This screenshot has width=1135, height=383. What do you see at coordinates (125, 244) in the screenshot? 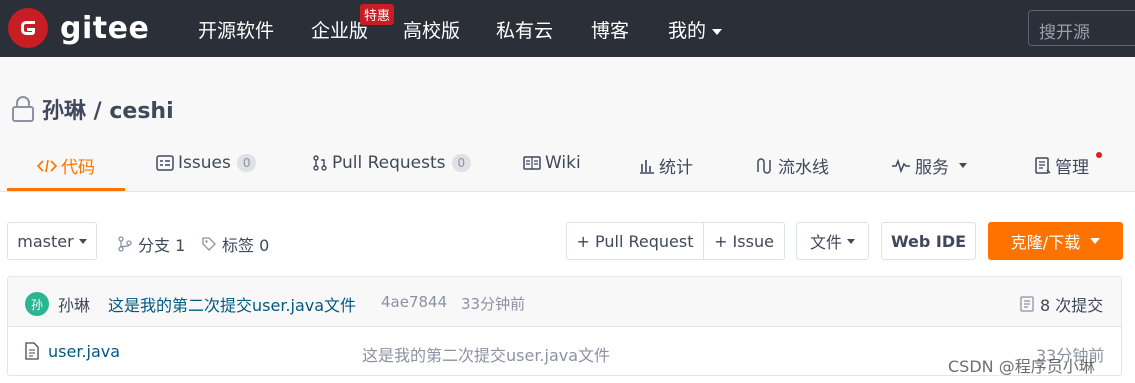
I see `branch-icon` at bounding box center [125, 244].